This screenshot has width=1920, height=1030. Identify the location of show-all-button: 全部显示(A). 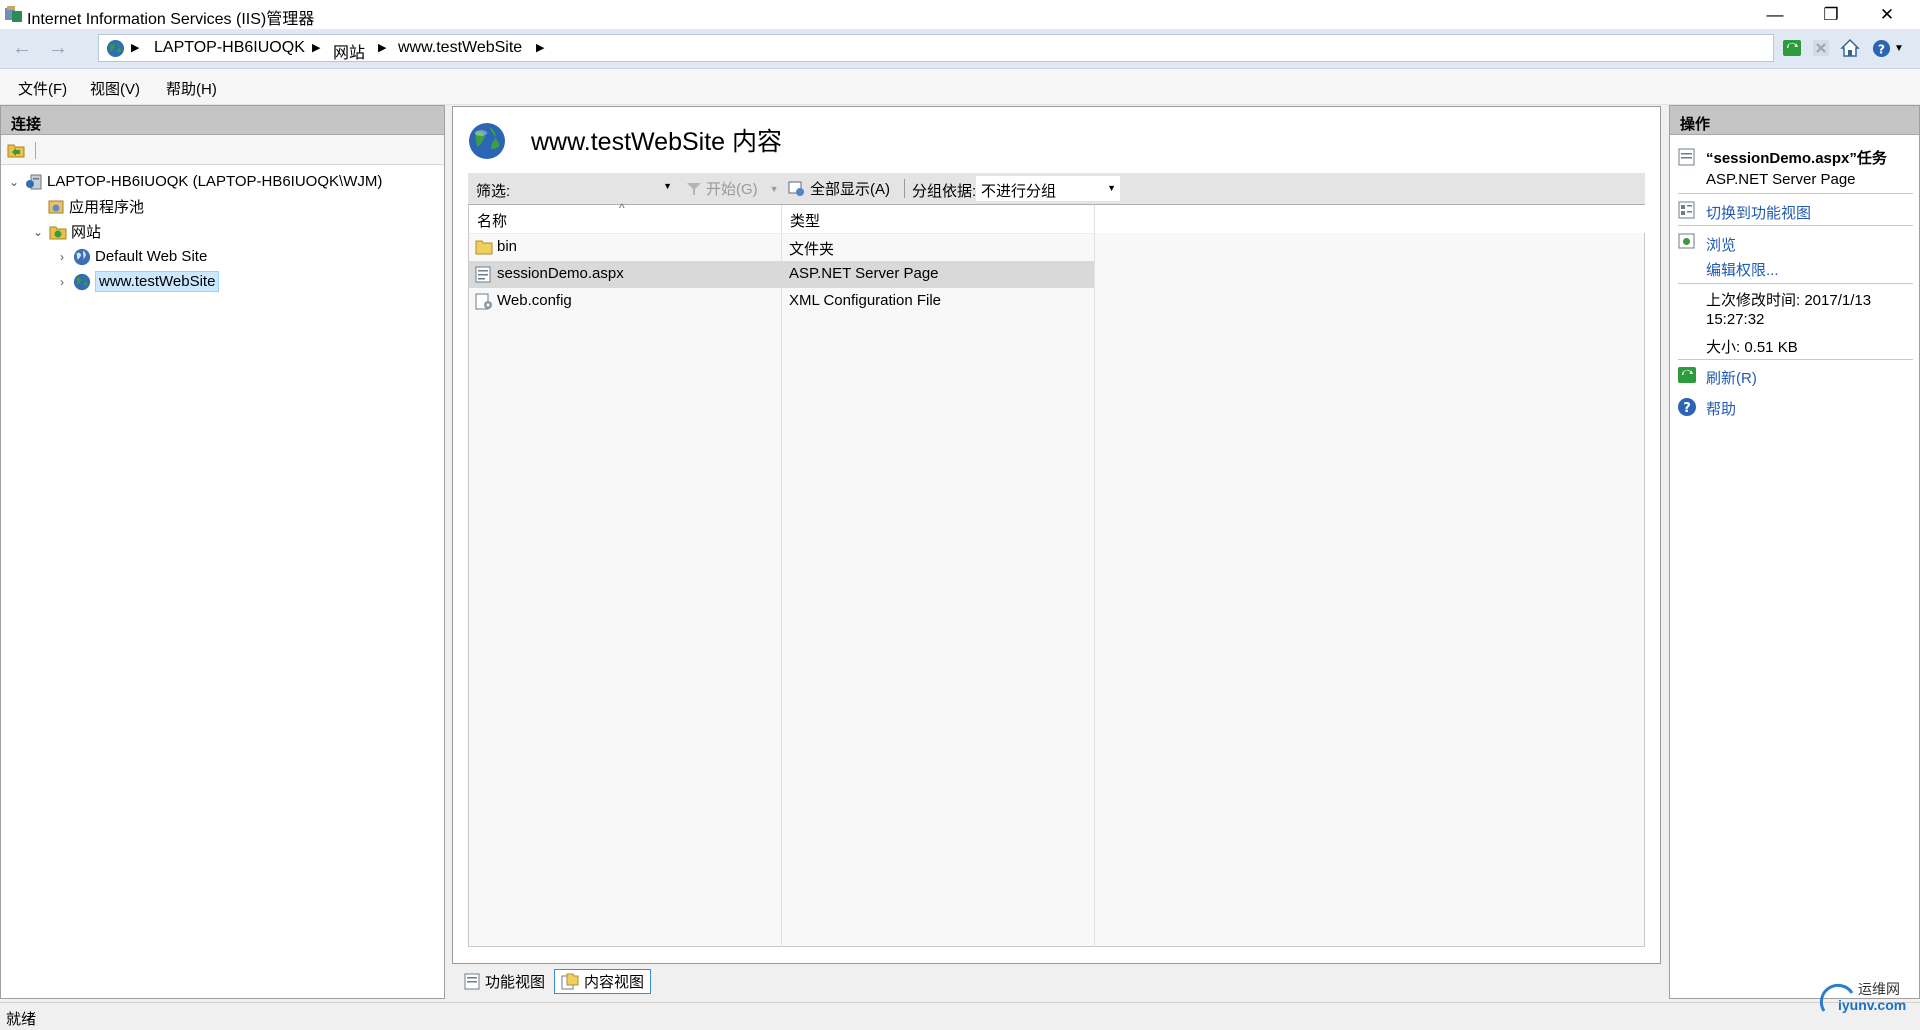
(844, 188).